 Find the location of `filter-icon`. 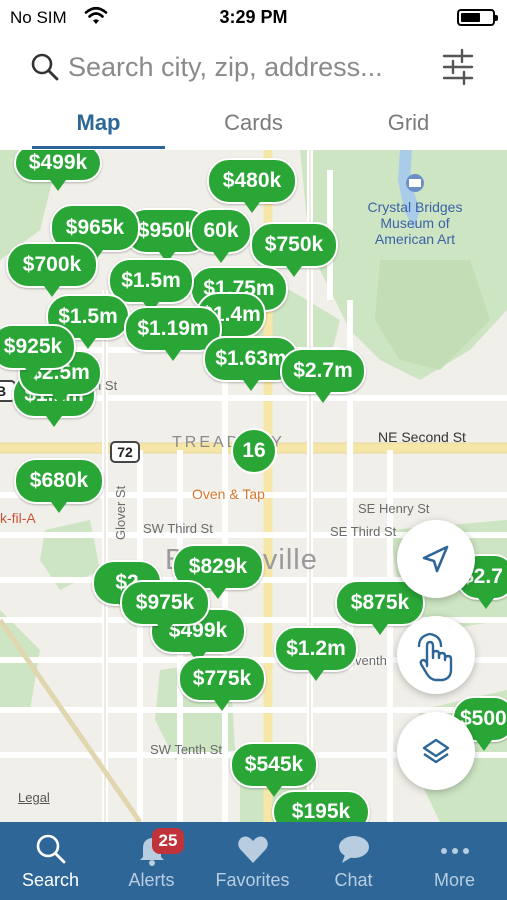

filter-icon is located at coordinates (458, 67).